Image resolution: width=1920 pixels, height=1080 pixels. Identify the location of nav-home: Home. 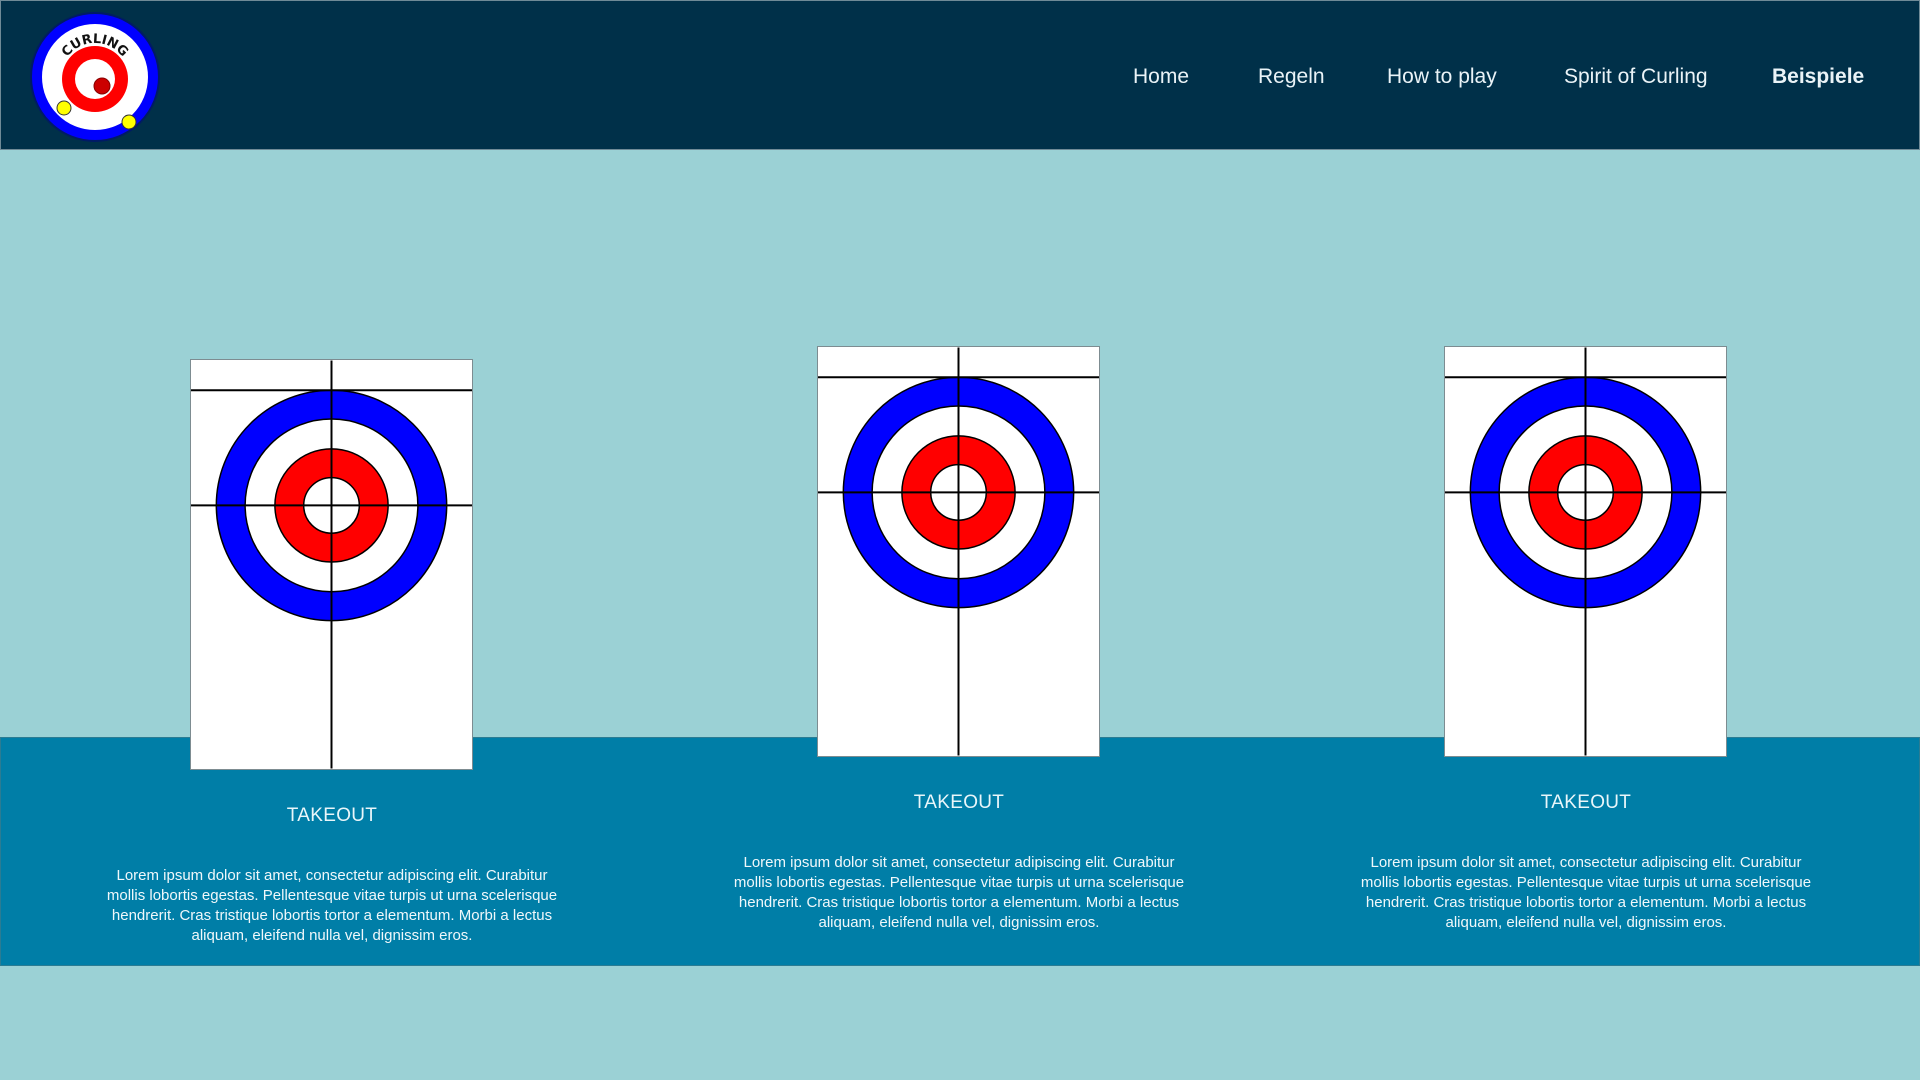
(1161, 77).